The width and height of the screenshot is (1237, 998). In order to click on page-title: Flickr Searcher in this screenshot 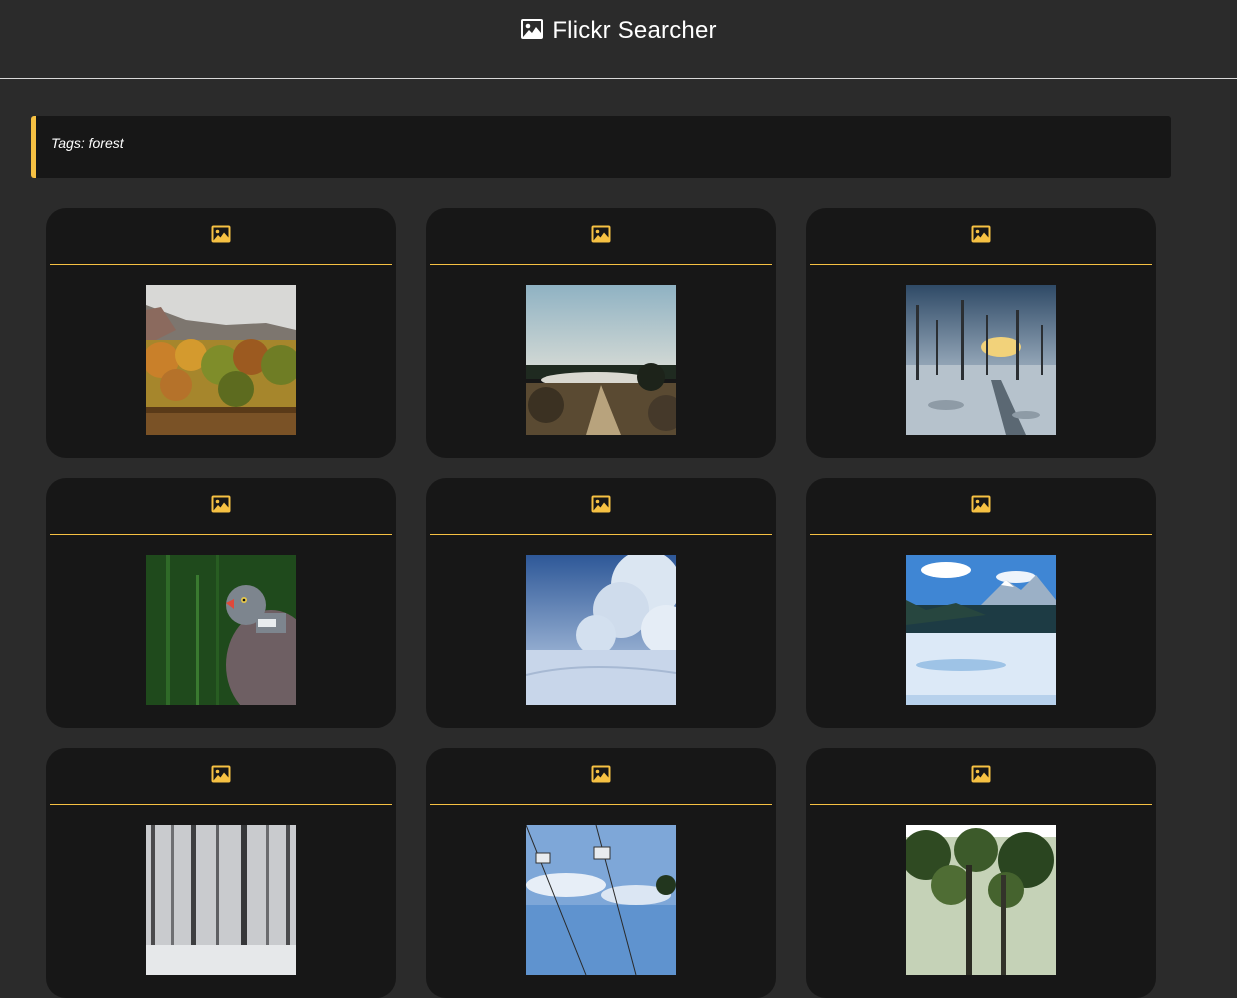, I will do `click(634, 30)`.